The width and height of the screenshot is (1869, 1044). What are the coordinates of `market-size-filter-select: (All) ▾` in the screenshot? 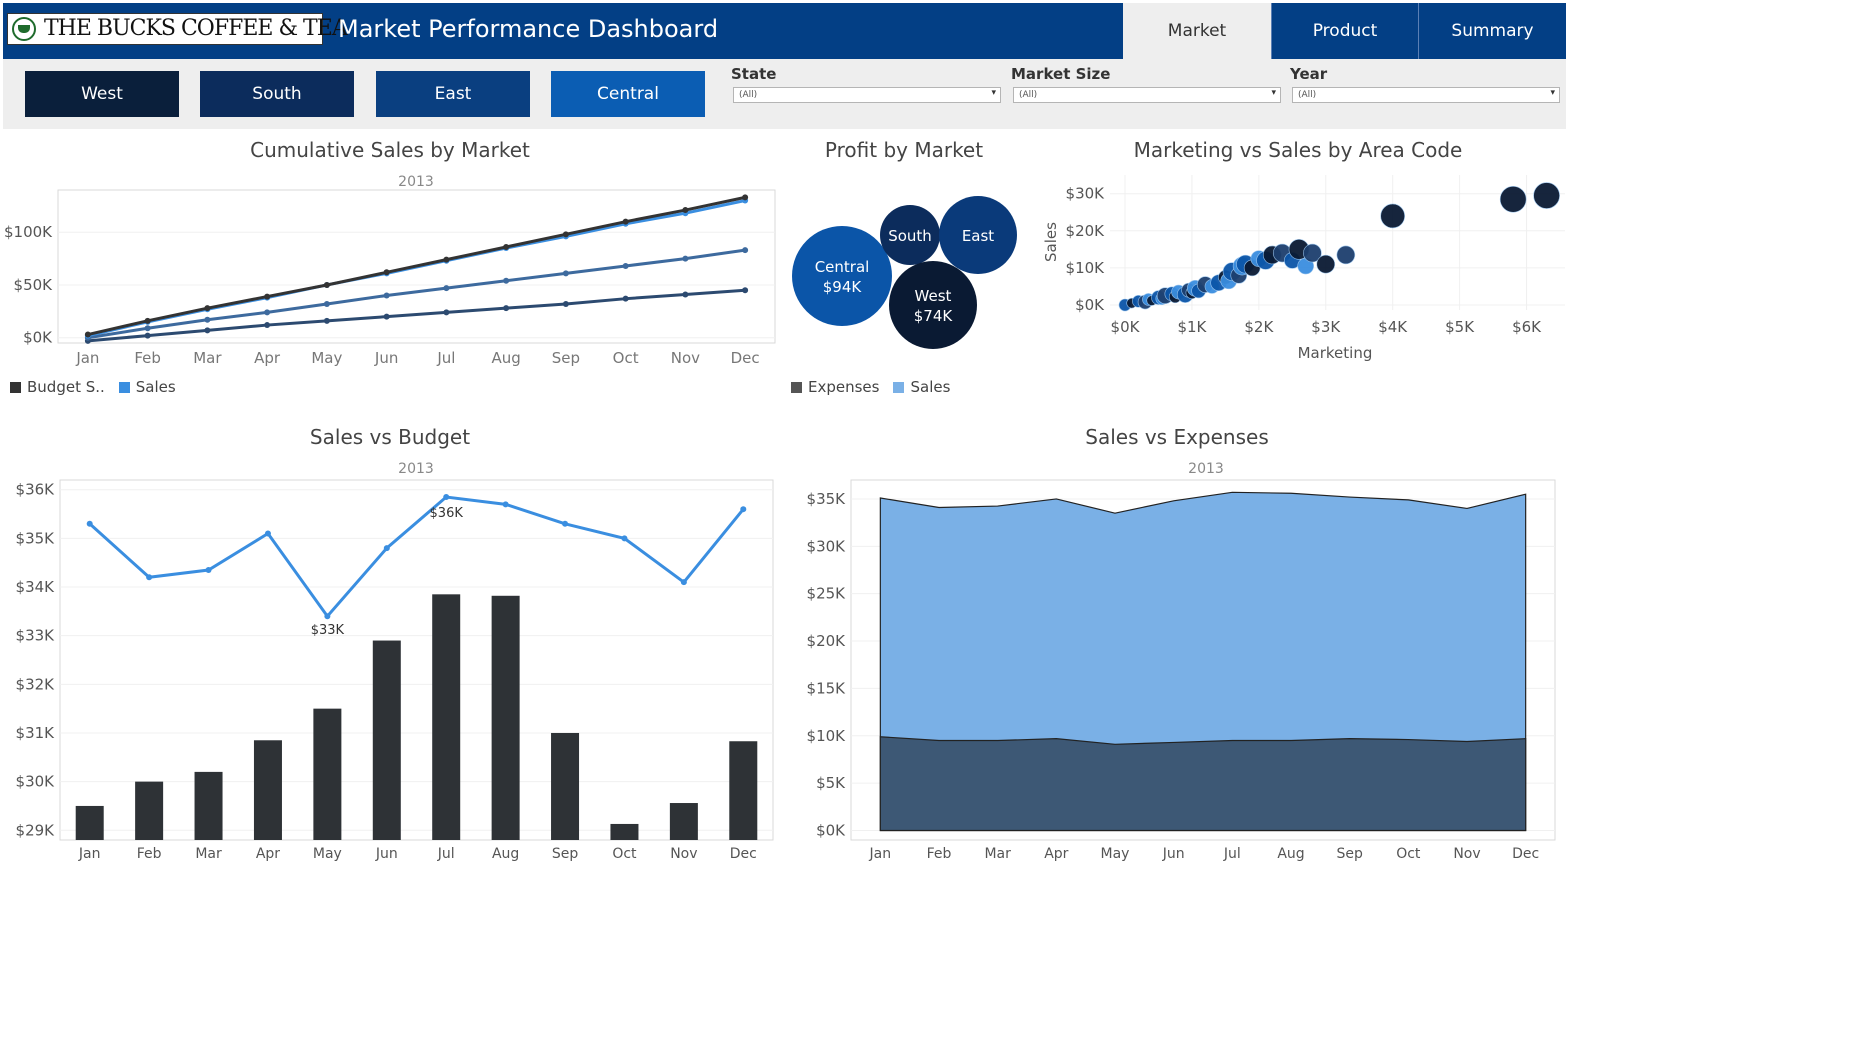 It's located at (1147, 95).